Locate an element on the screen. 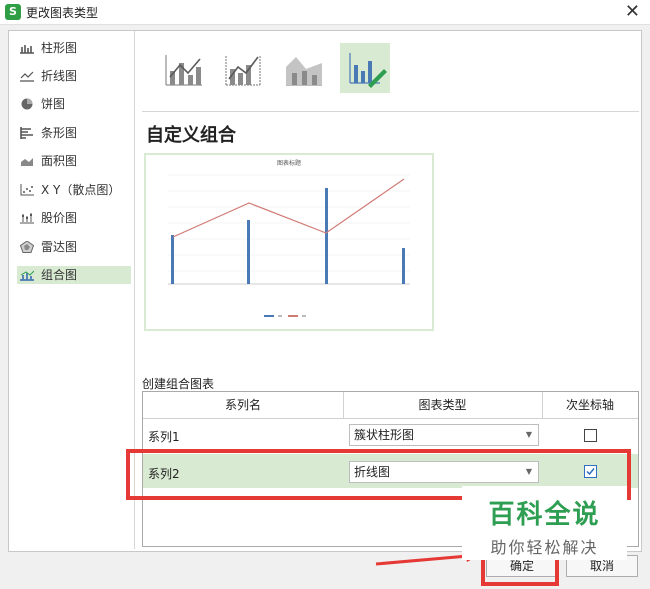 The height and width of the screenshot is (589, 650). subtype-column-line is located at coordinates (183, 68).